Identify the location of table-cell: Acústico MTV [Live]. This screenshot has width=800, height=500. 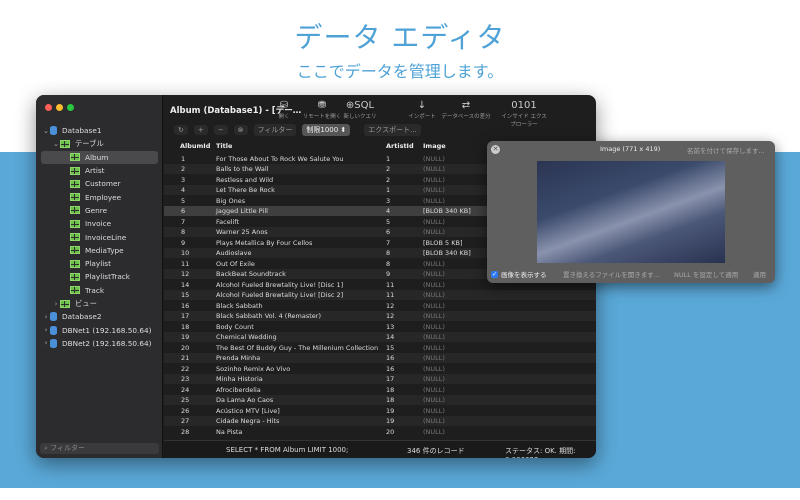
(248, 411).